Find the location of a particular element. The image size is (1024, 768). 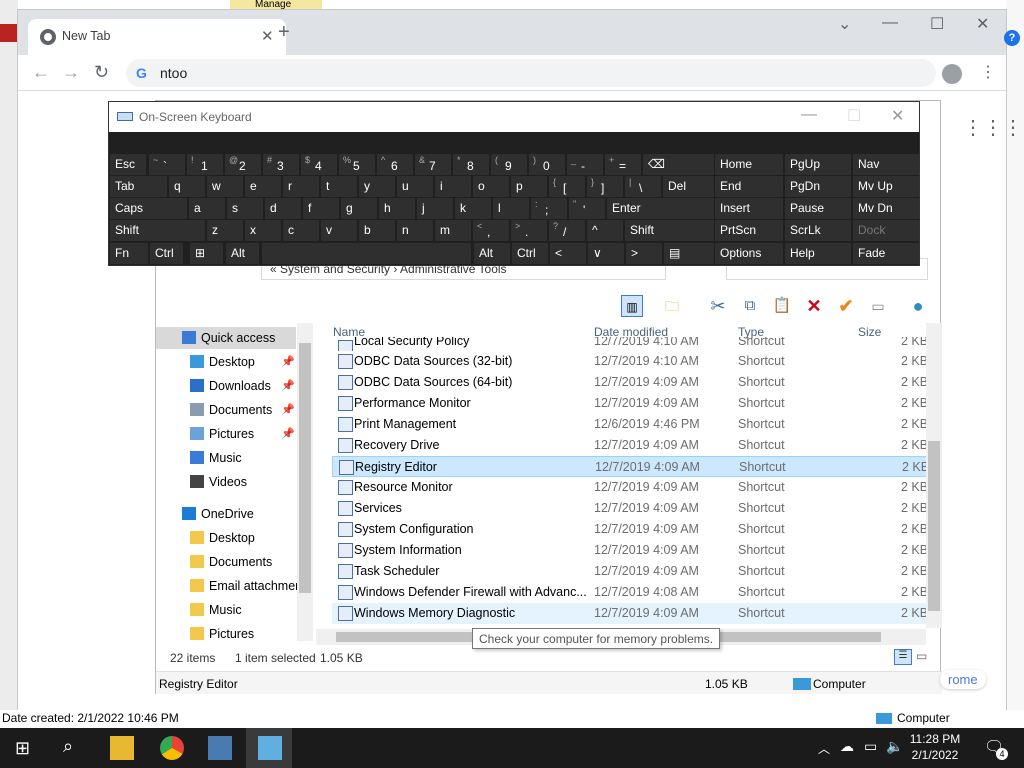

osk-nav-key: Home is located at coordinates (749, 164).